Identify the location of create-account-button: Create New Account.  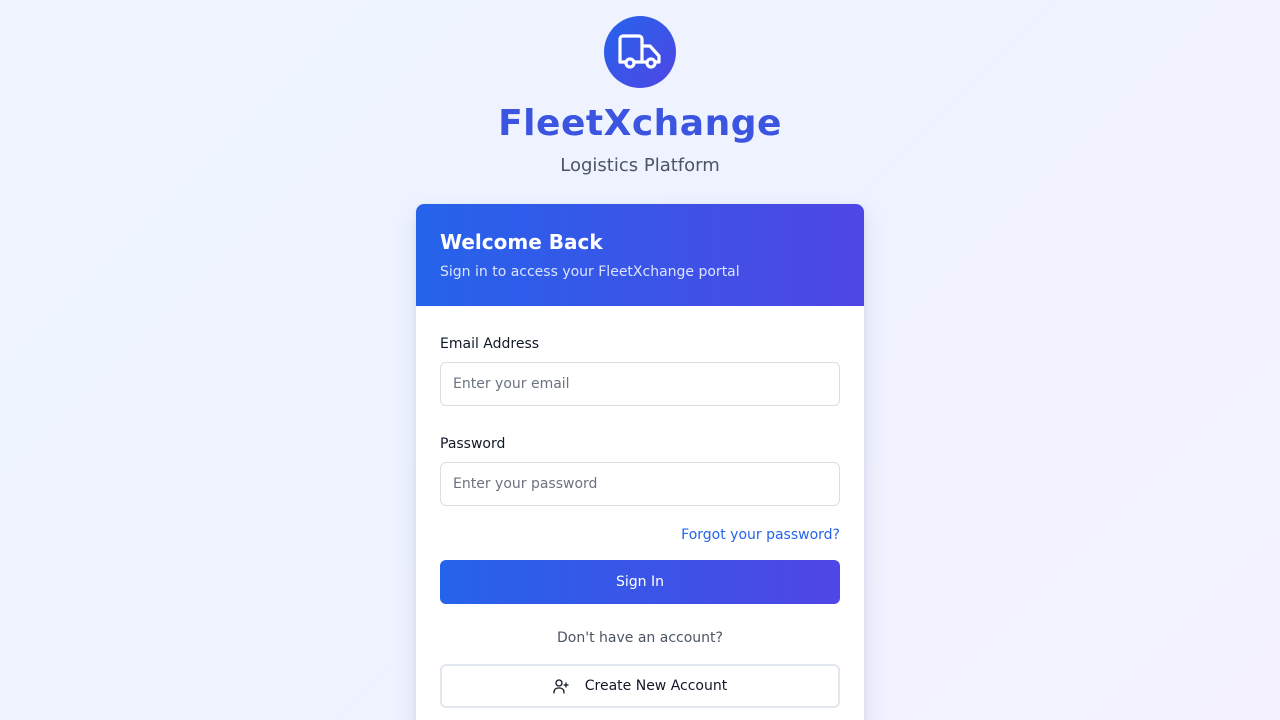
(640, 686).